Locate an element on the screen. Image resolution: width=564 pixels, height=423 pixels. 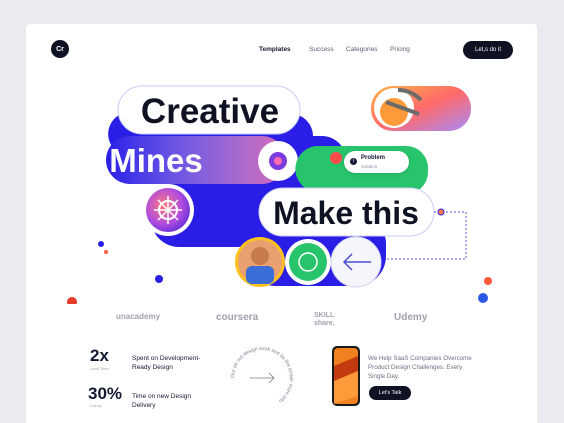
problem-card: i Problem Solution is located at coordinates (376, 162).